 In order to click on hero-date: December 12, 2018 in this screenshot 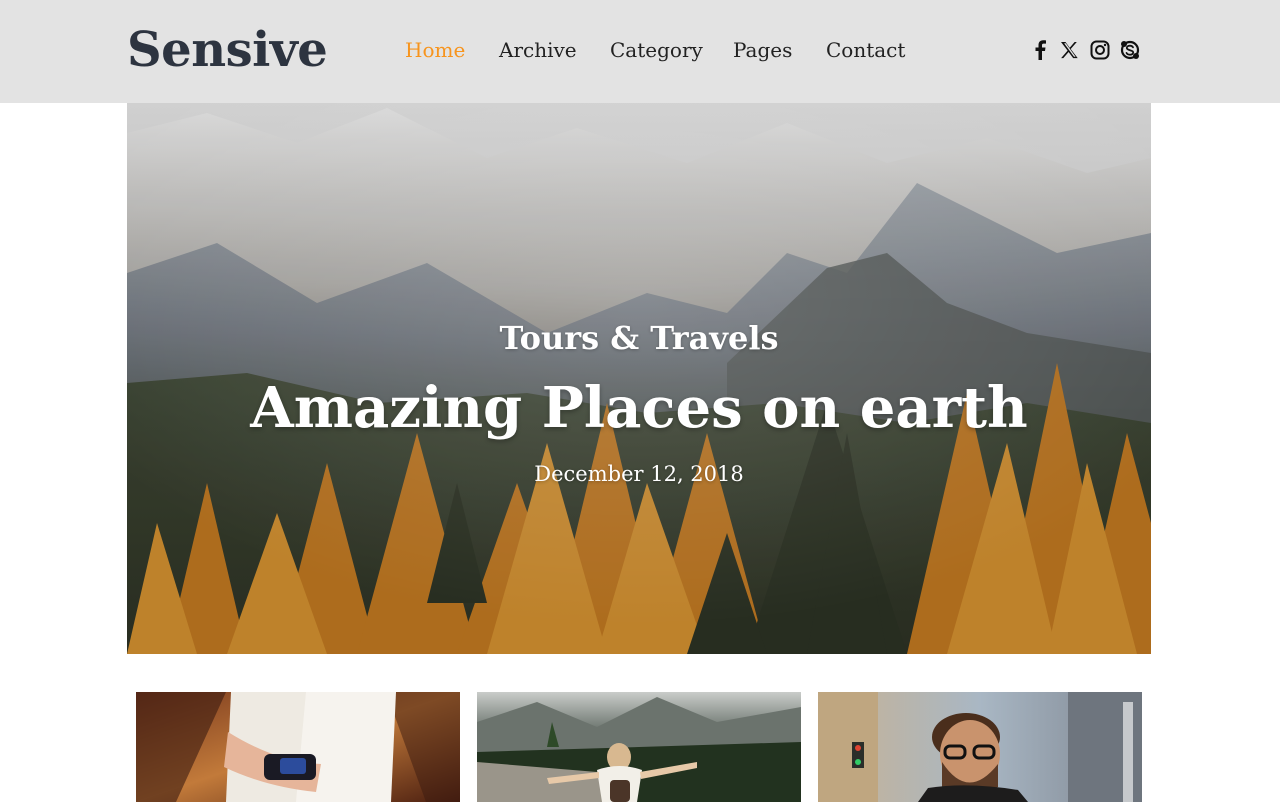, I will do `click(639, 474)`.